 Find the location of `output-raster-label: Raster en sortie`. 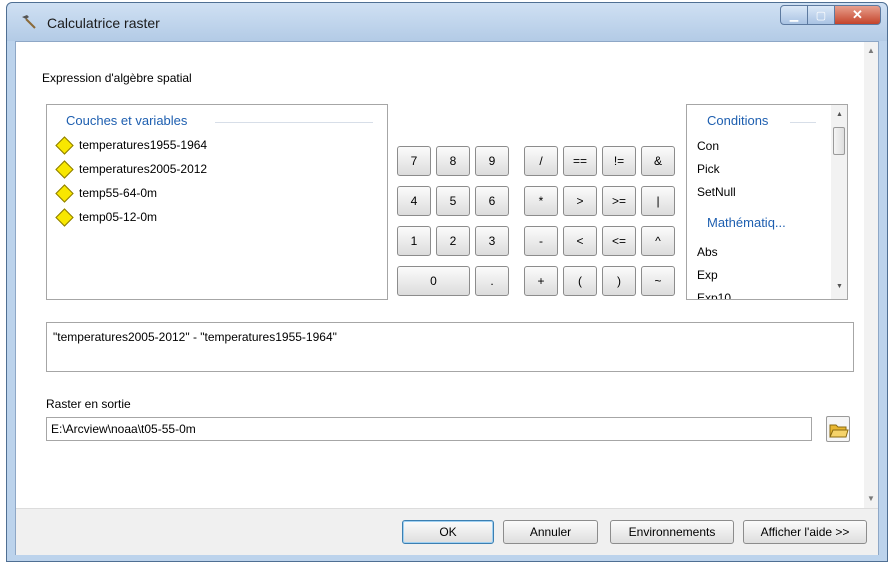

output-raster-label: Raster en sortie is located at coordinates (88, 404).